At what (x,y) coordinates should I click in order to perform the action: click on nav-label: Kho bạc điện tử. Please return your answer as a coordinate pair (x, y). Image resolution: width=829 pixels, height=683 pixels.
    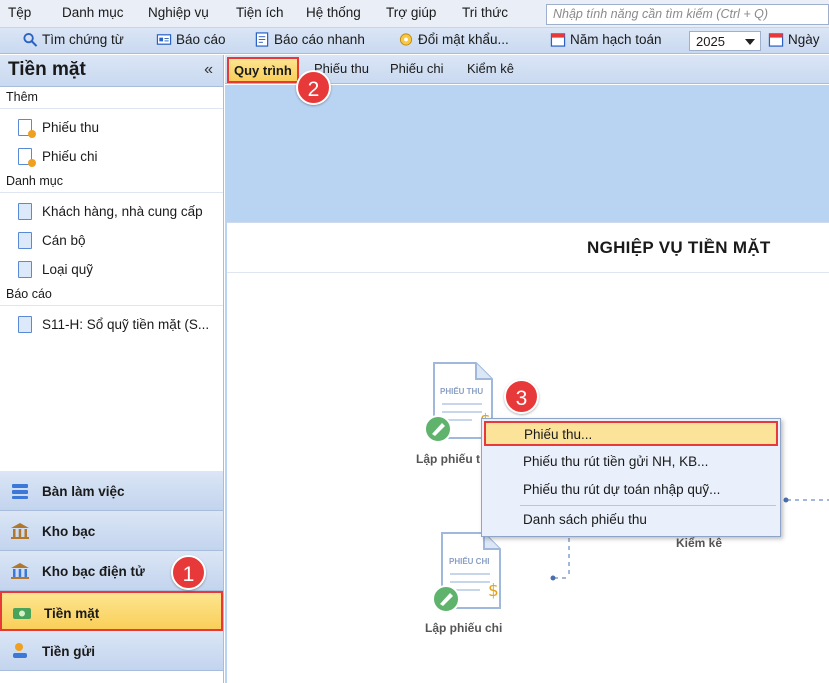
    Looking at the image, I should click on (93, 571).